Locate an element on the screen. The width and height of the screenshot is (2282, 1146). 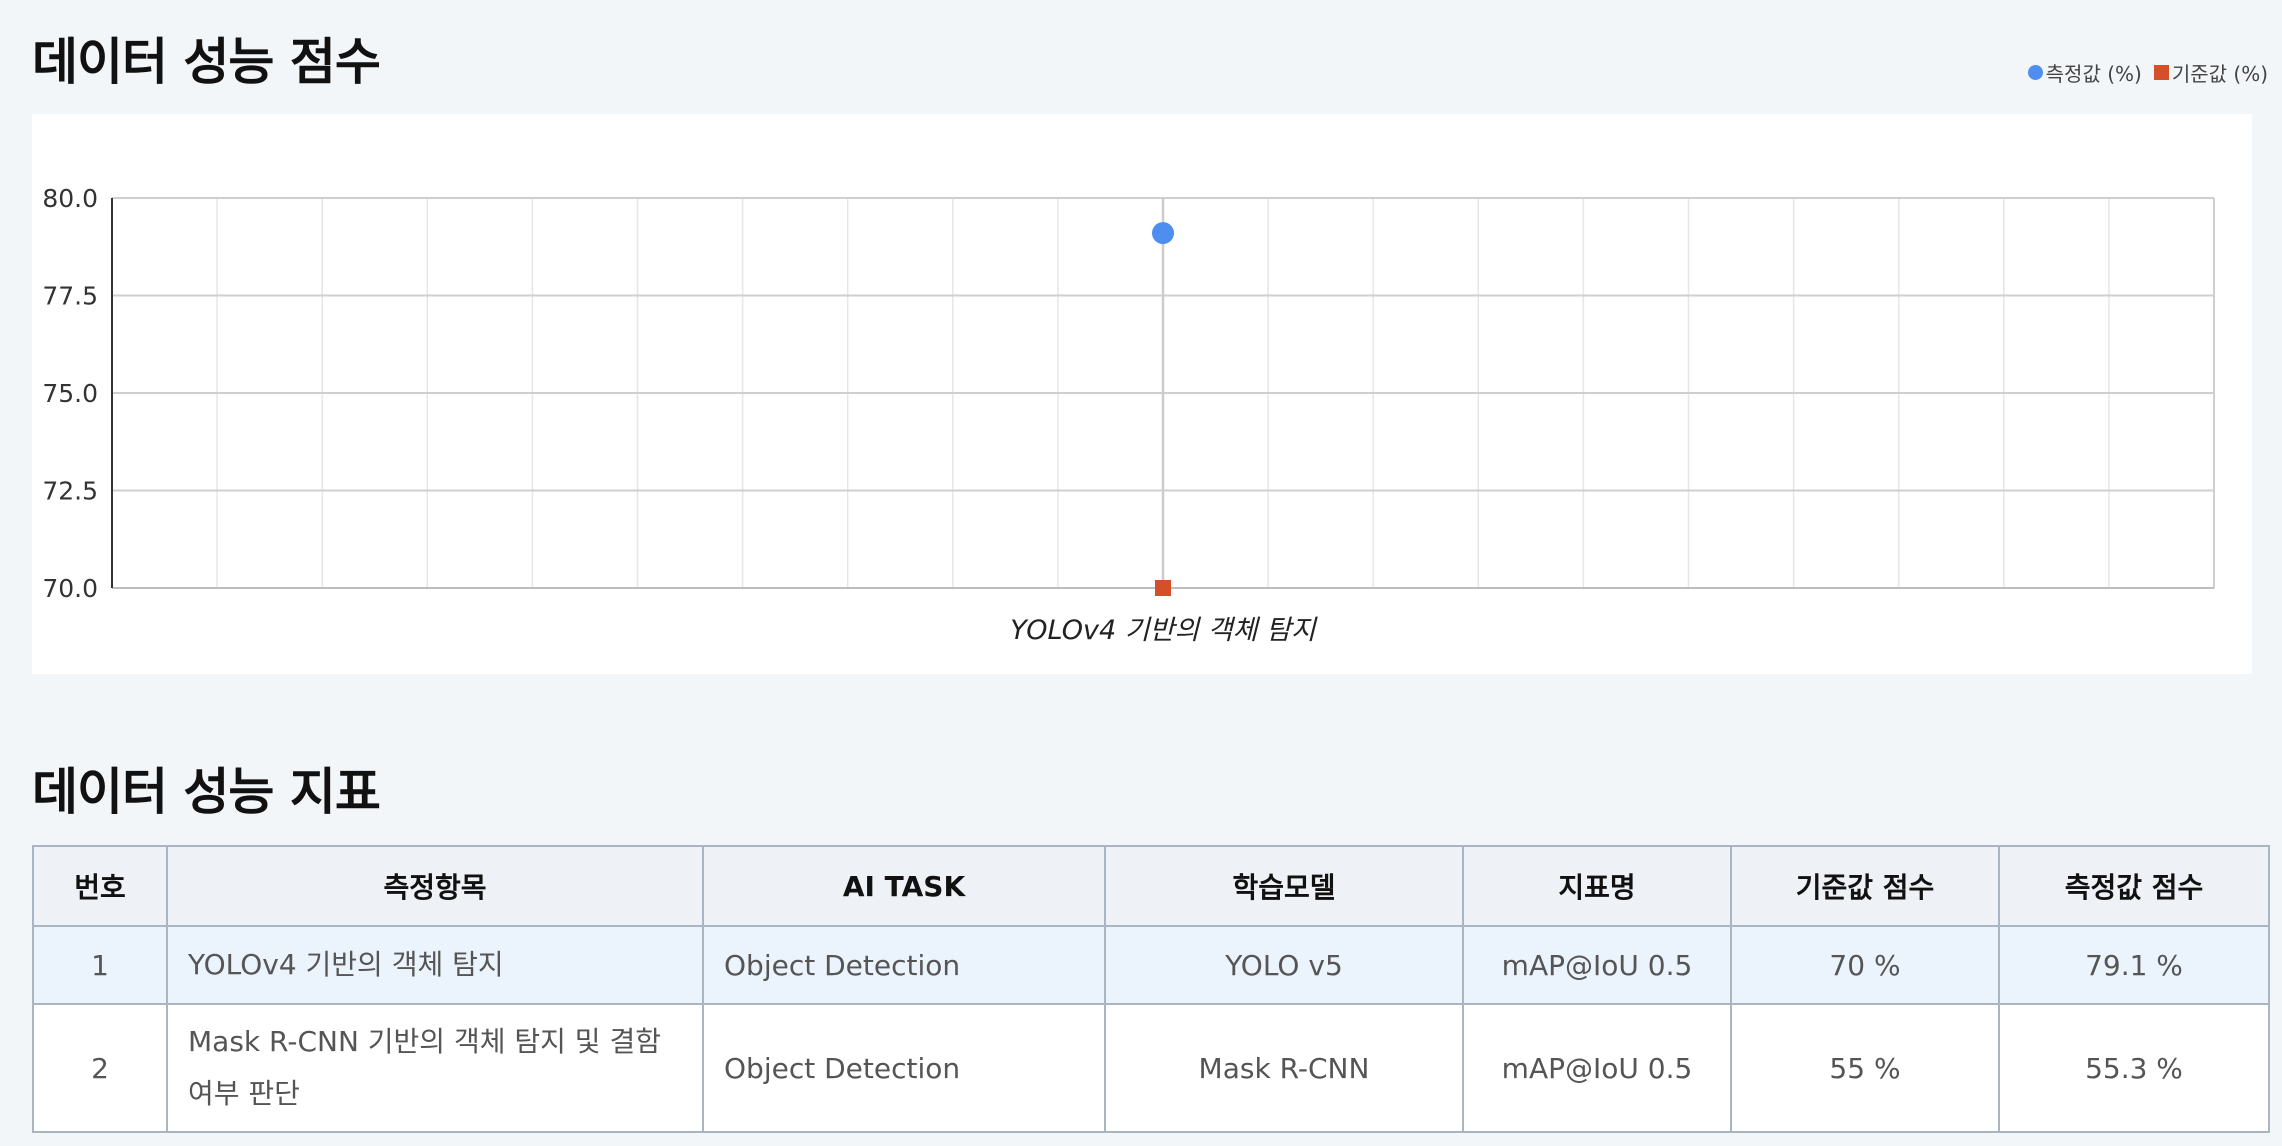
cell-number: 1 is located at coordinates (100, 965).